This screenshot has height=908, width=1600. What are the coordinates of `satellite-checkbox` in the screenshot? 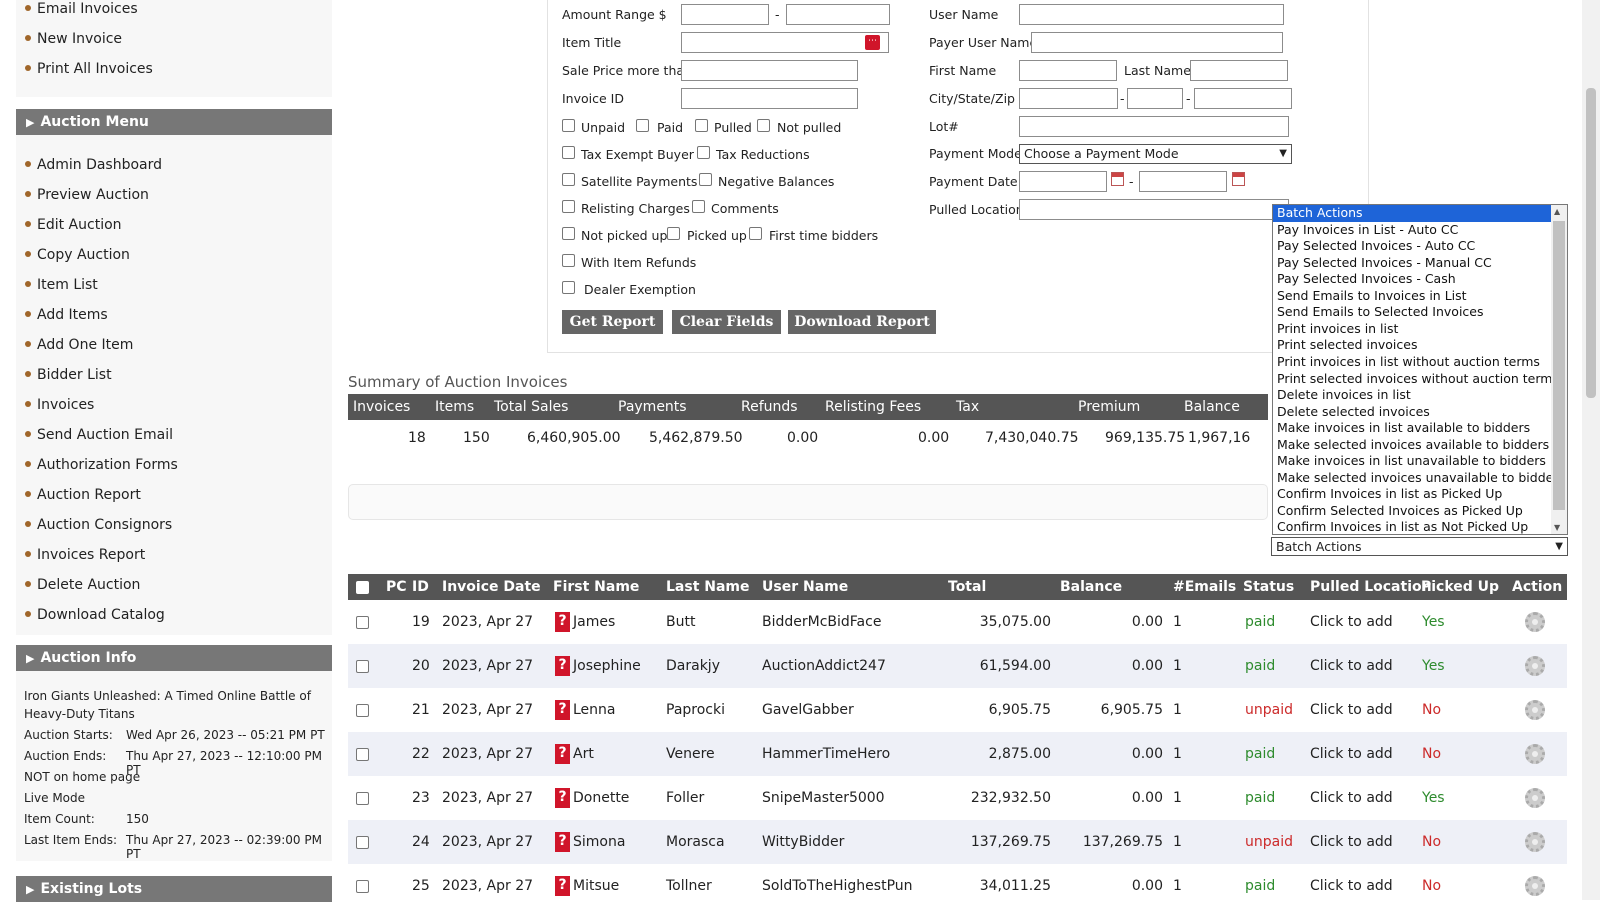 It's located at (568, 179).